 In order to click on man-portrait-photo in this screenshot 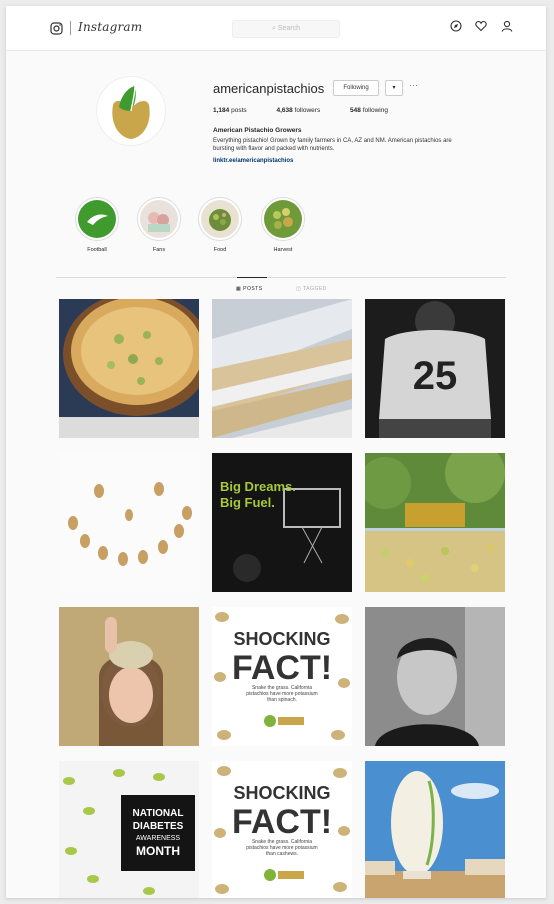, I will do `click(435, 676)`.